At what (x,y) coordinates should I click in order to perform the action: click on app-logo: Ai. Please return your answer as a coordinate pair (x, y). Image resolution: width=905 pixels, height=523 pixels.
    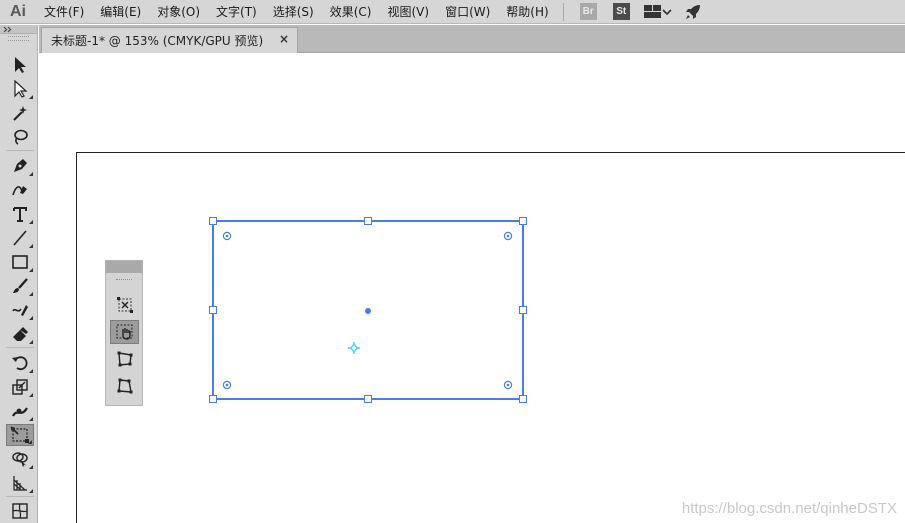
    Looking at the image, I should click on (18, 11).